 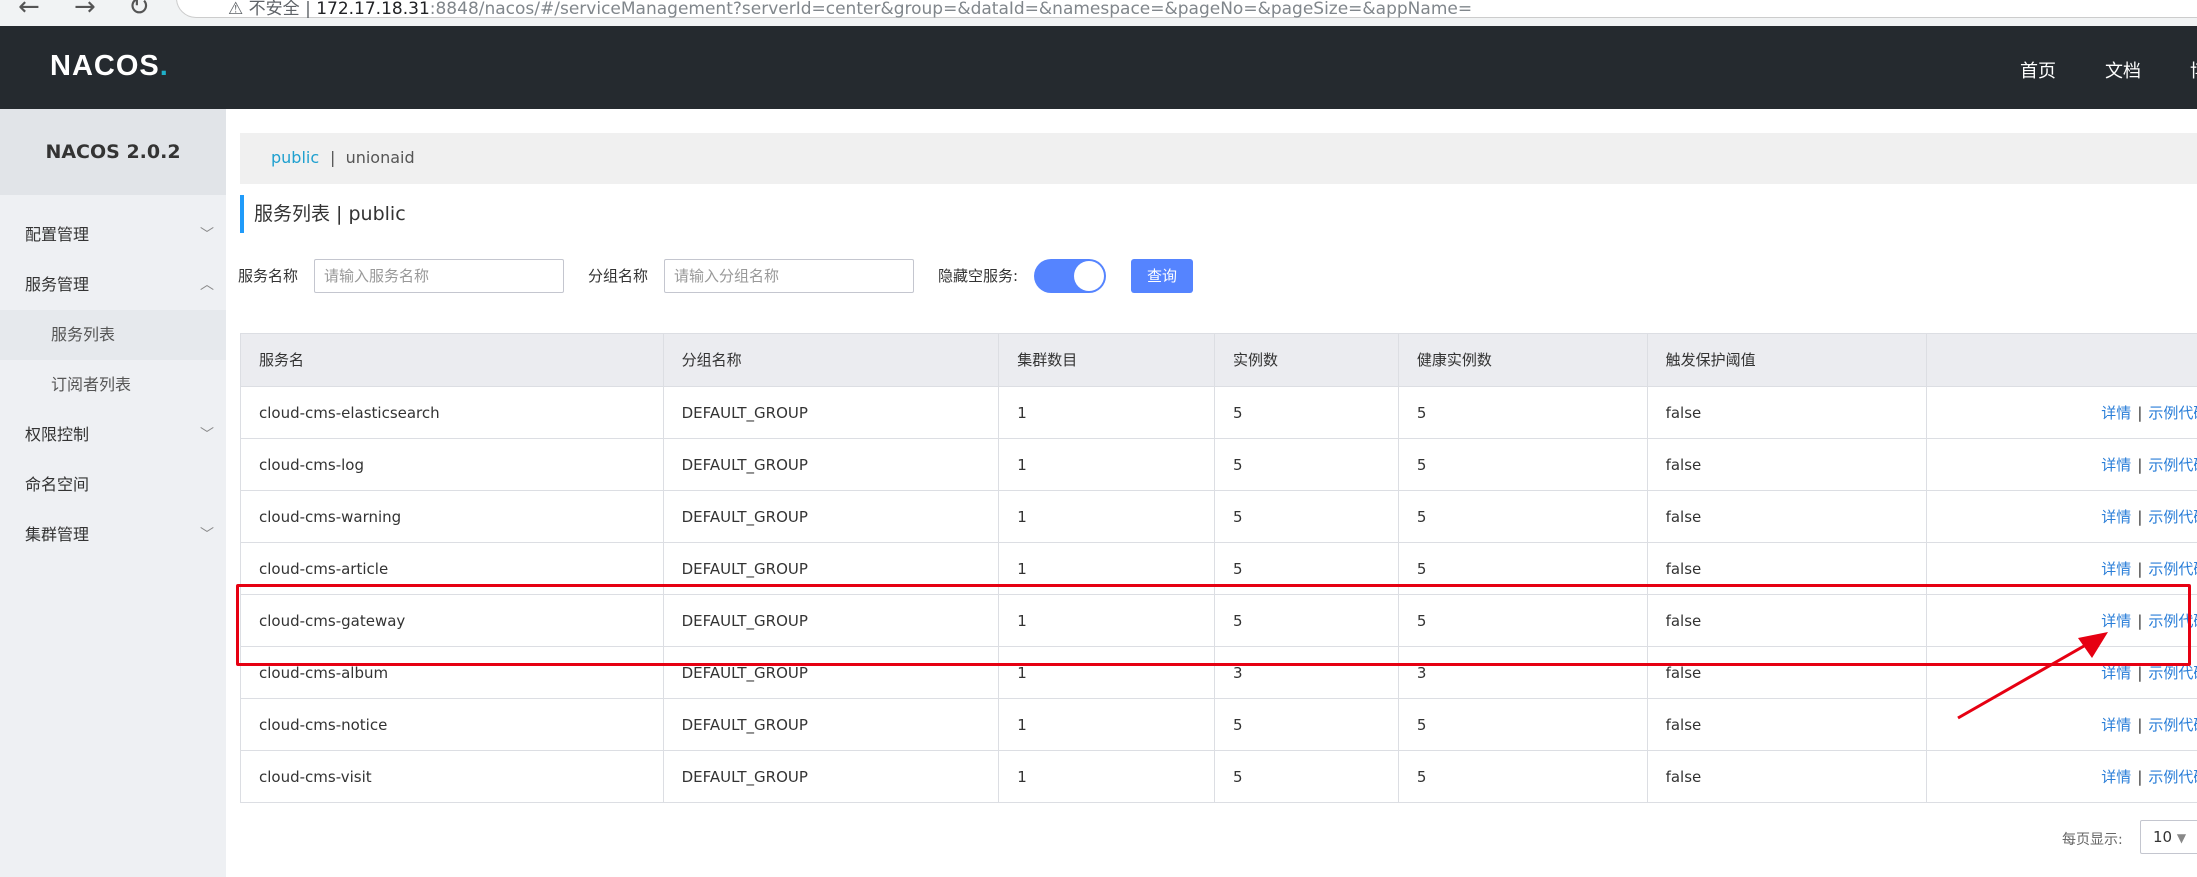 I want to click on header-protect-threshold: 触发保护阈值, so click(x=1788, y=360).